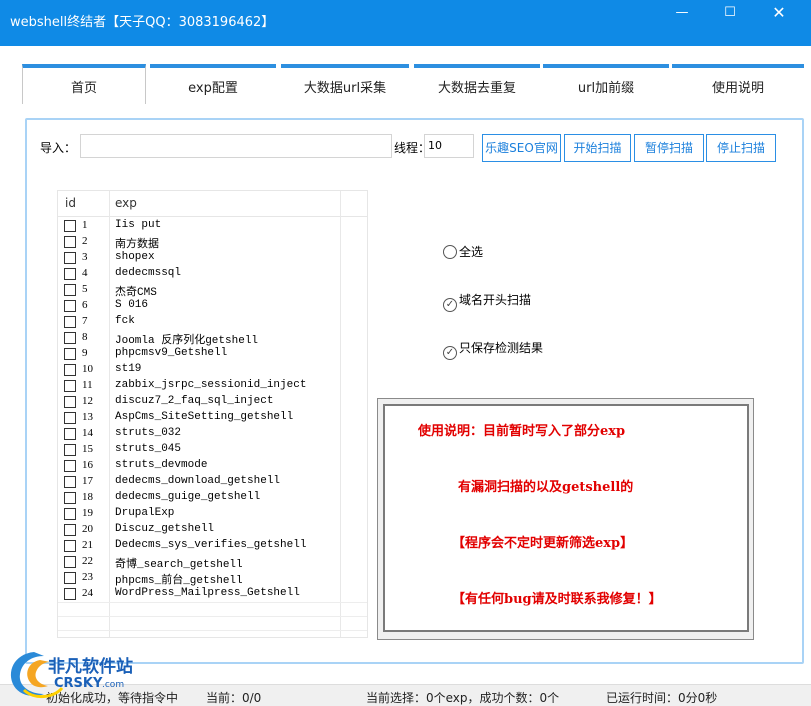 This screenshot has height=706, width=811. I want to click on maximize-icon: ☐, so click(730, 14).